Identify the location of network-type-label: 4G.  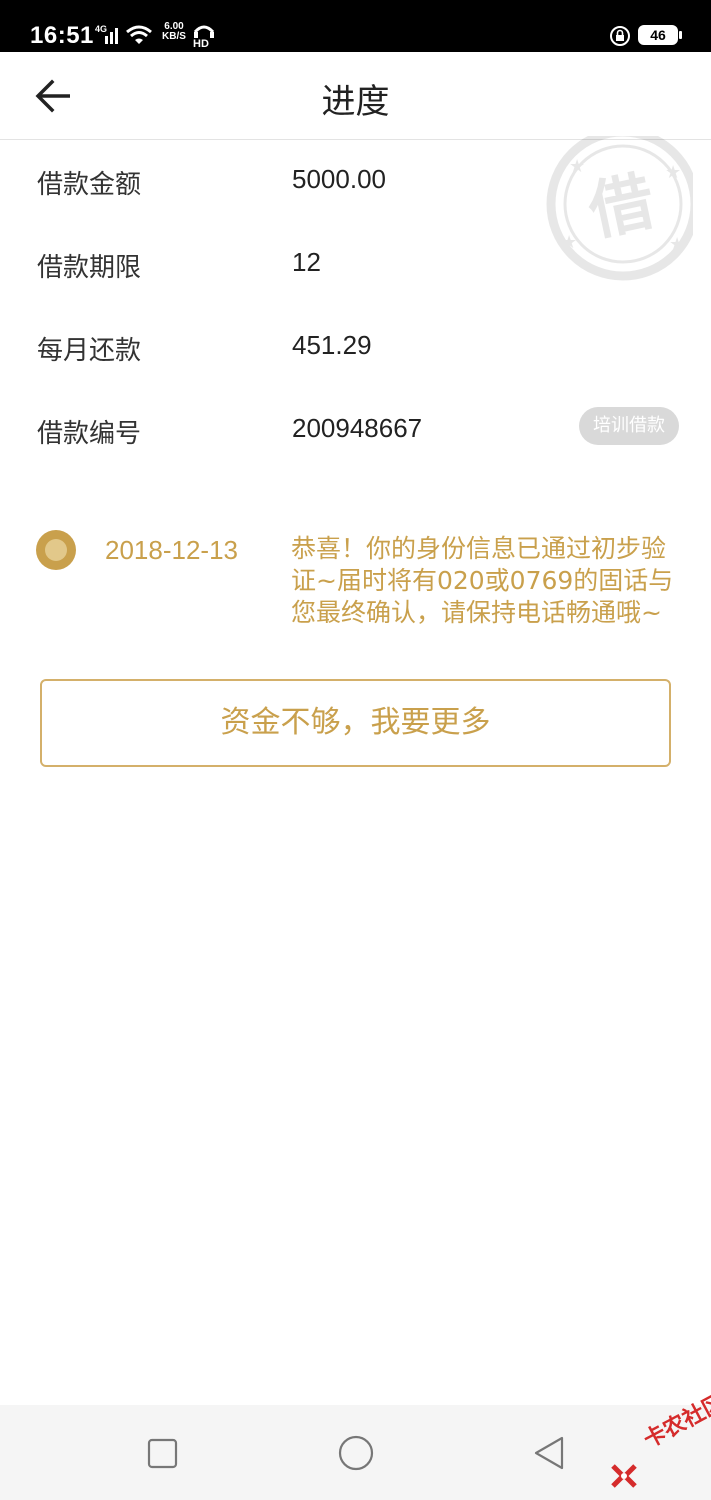
(101, 29).